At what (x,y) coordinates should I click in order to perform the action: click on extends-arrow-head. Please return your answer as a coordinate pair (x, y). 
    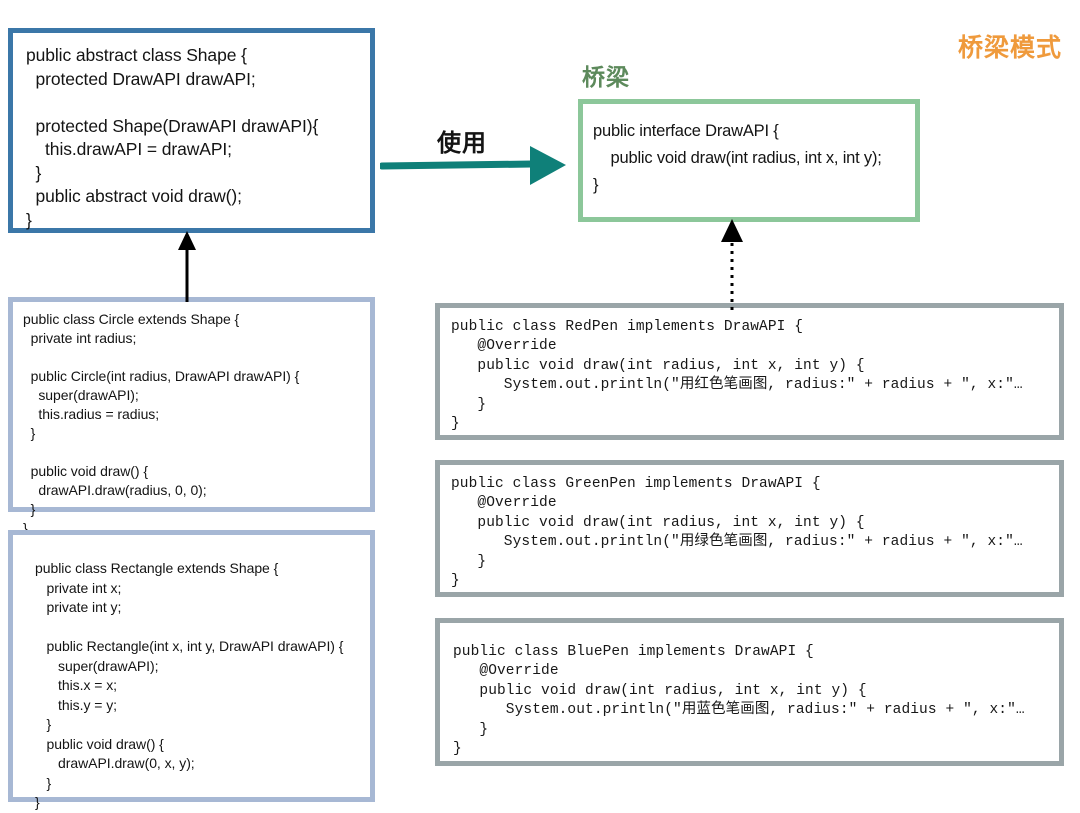
    Looking at the image, I should click on (187, 240).